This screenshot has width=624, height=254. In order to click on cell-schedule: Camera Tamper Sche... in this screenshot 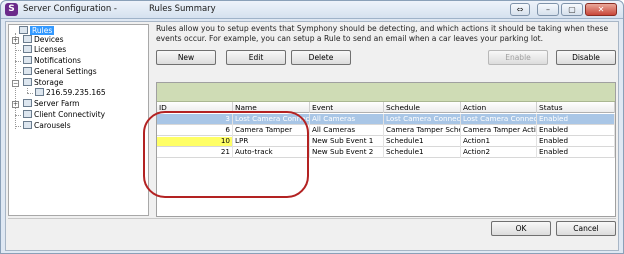, I will do `click(422, 130)`.